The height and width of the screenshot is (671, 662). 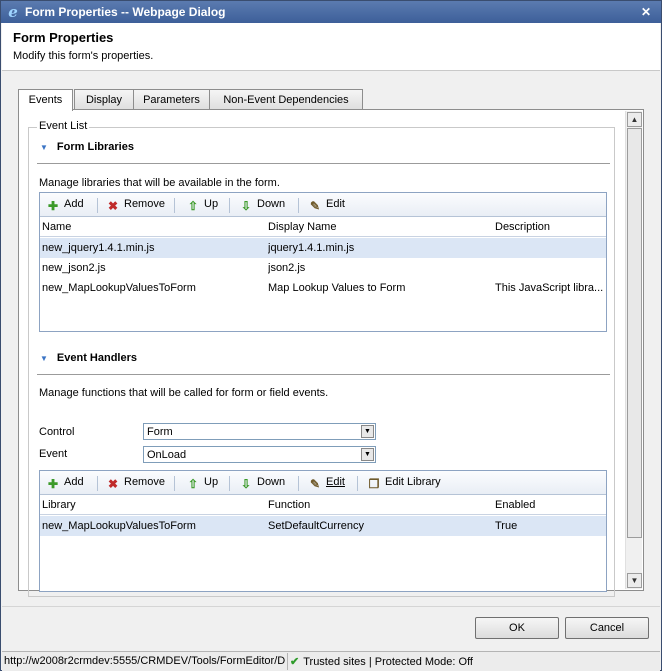 What do you see at coordinates (374, 484) in the screenshot?
I see `library-icon: ❐` at bounding box center [374, 484].